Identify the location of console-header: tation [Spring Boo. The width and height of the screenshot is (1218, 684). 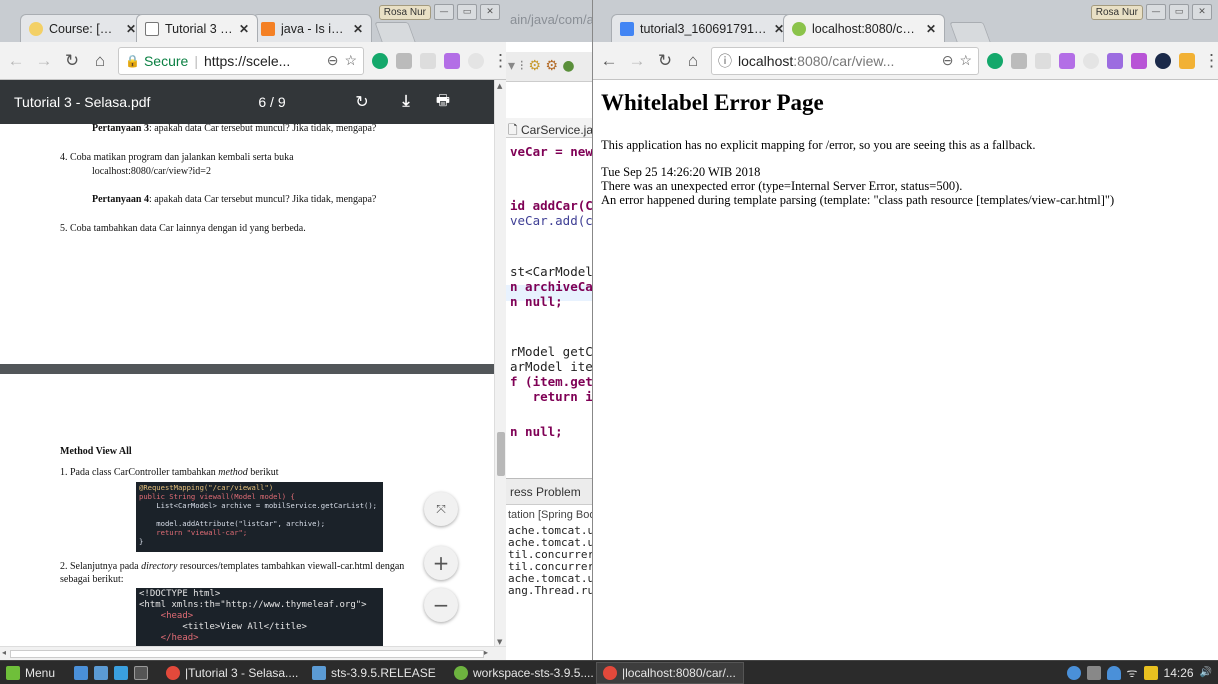
(550, 515).